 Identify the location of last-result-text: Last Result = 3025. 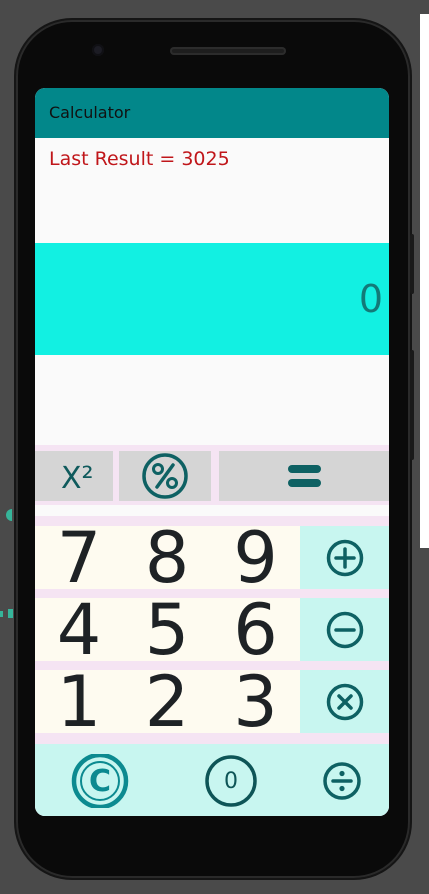
(139, 159).